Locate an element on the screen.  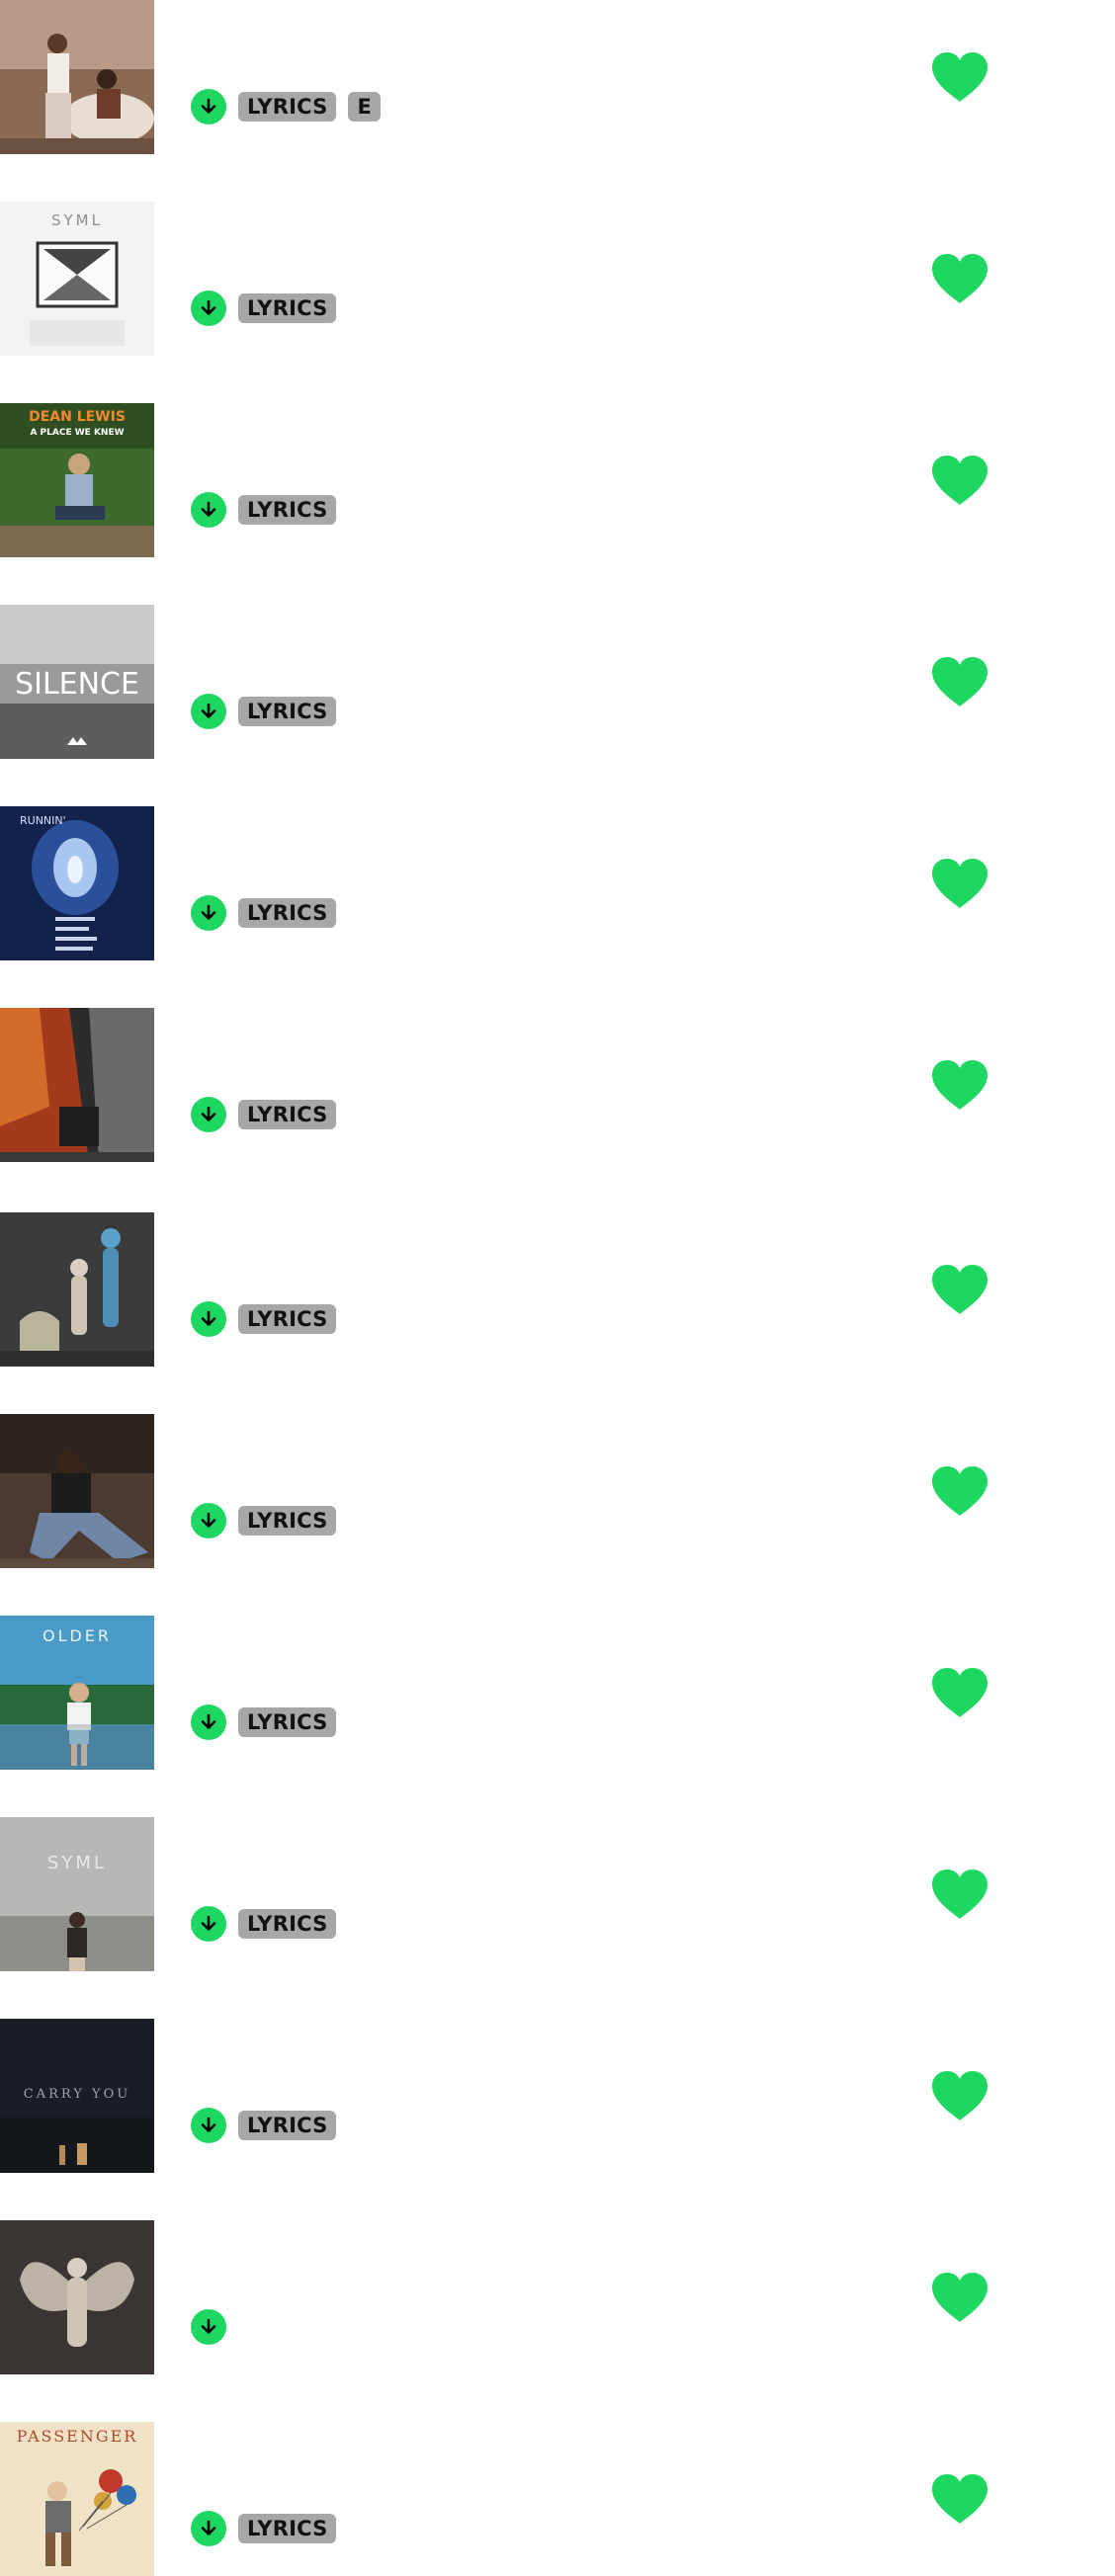
album-art: PASSENGER is located at coordinates (77, 2499).